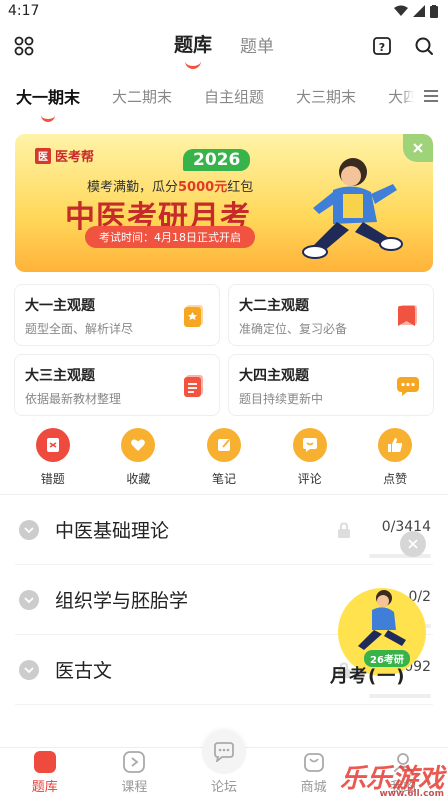 The image size is (448, 799). What do you see at coordinates (193, 386) in the screenshot?
I see `doc-lines-icon` at bounding box center [193, 386].